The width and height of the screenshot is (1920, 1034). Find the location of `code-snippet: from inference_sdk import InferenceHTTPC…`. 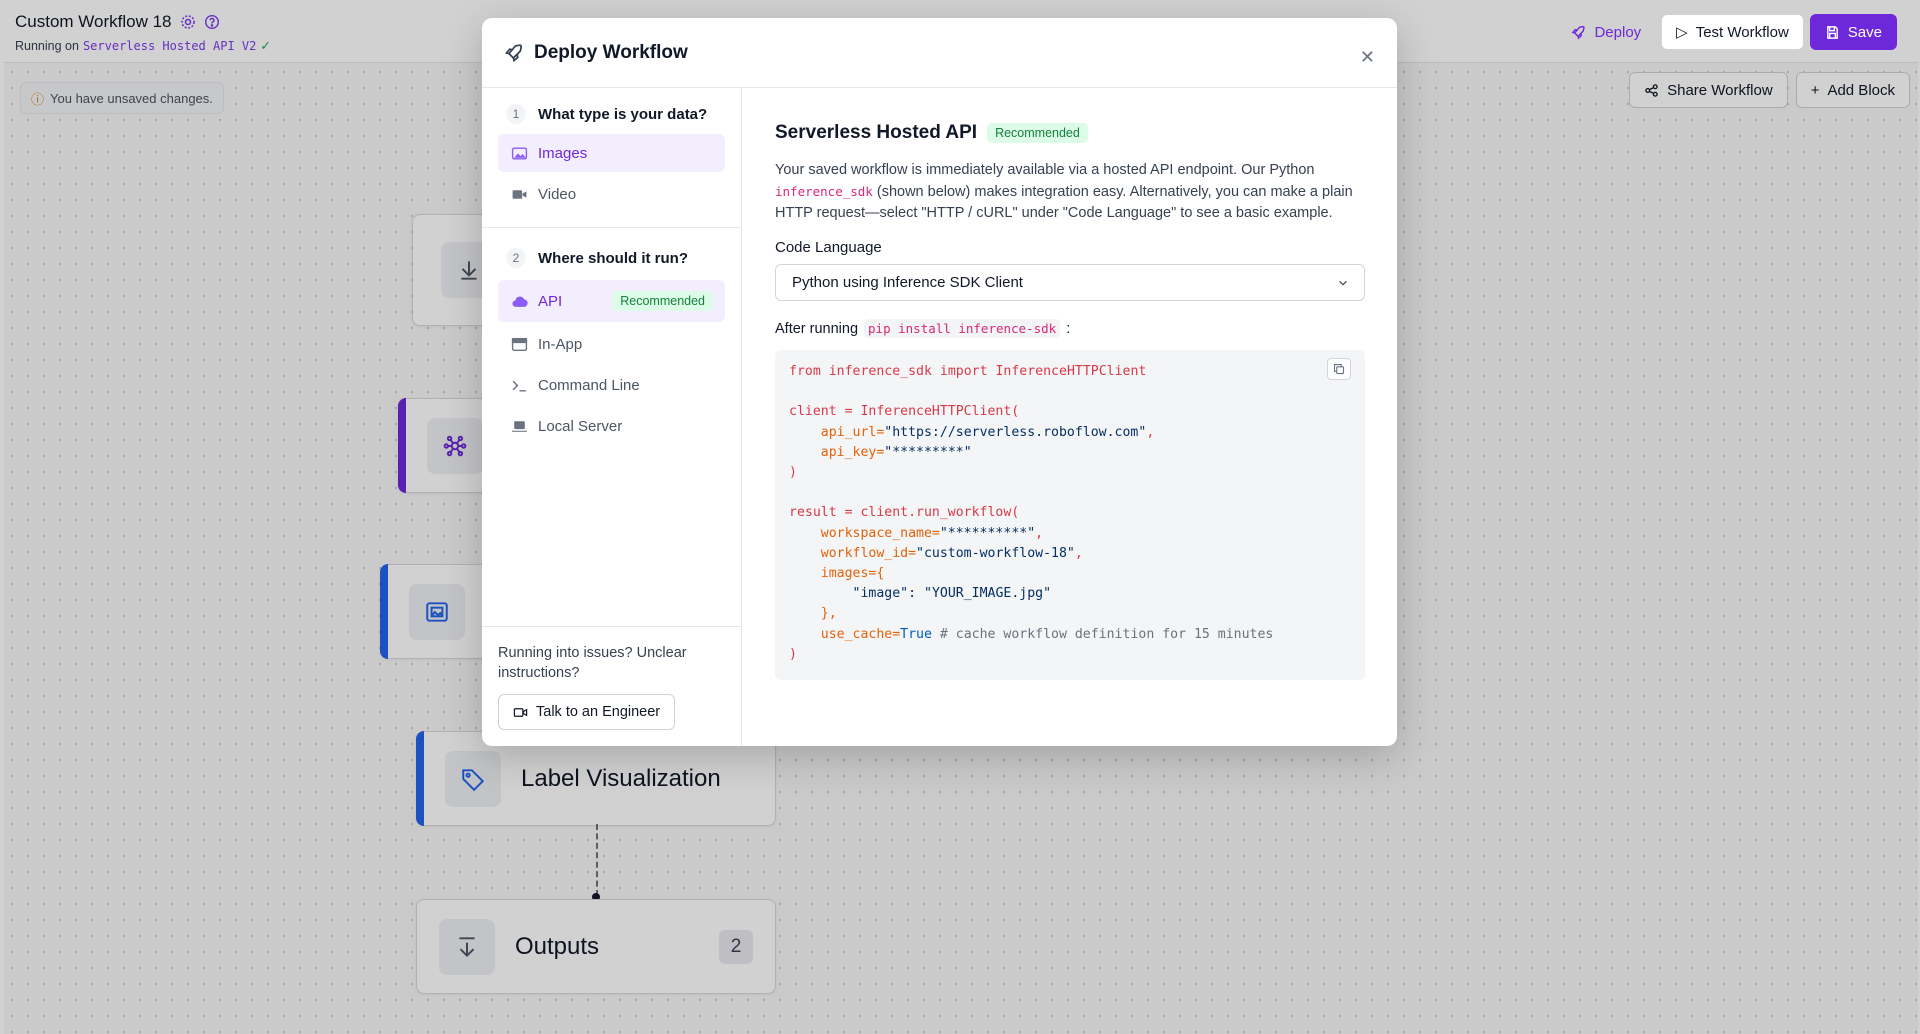

code-snippet: from inference_sdk import InferenceHTTPC… is located at coordinates (1070, 515).